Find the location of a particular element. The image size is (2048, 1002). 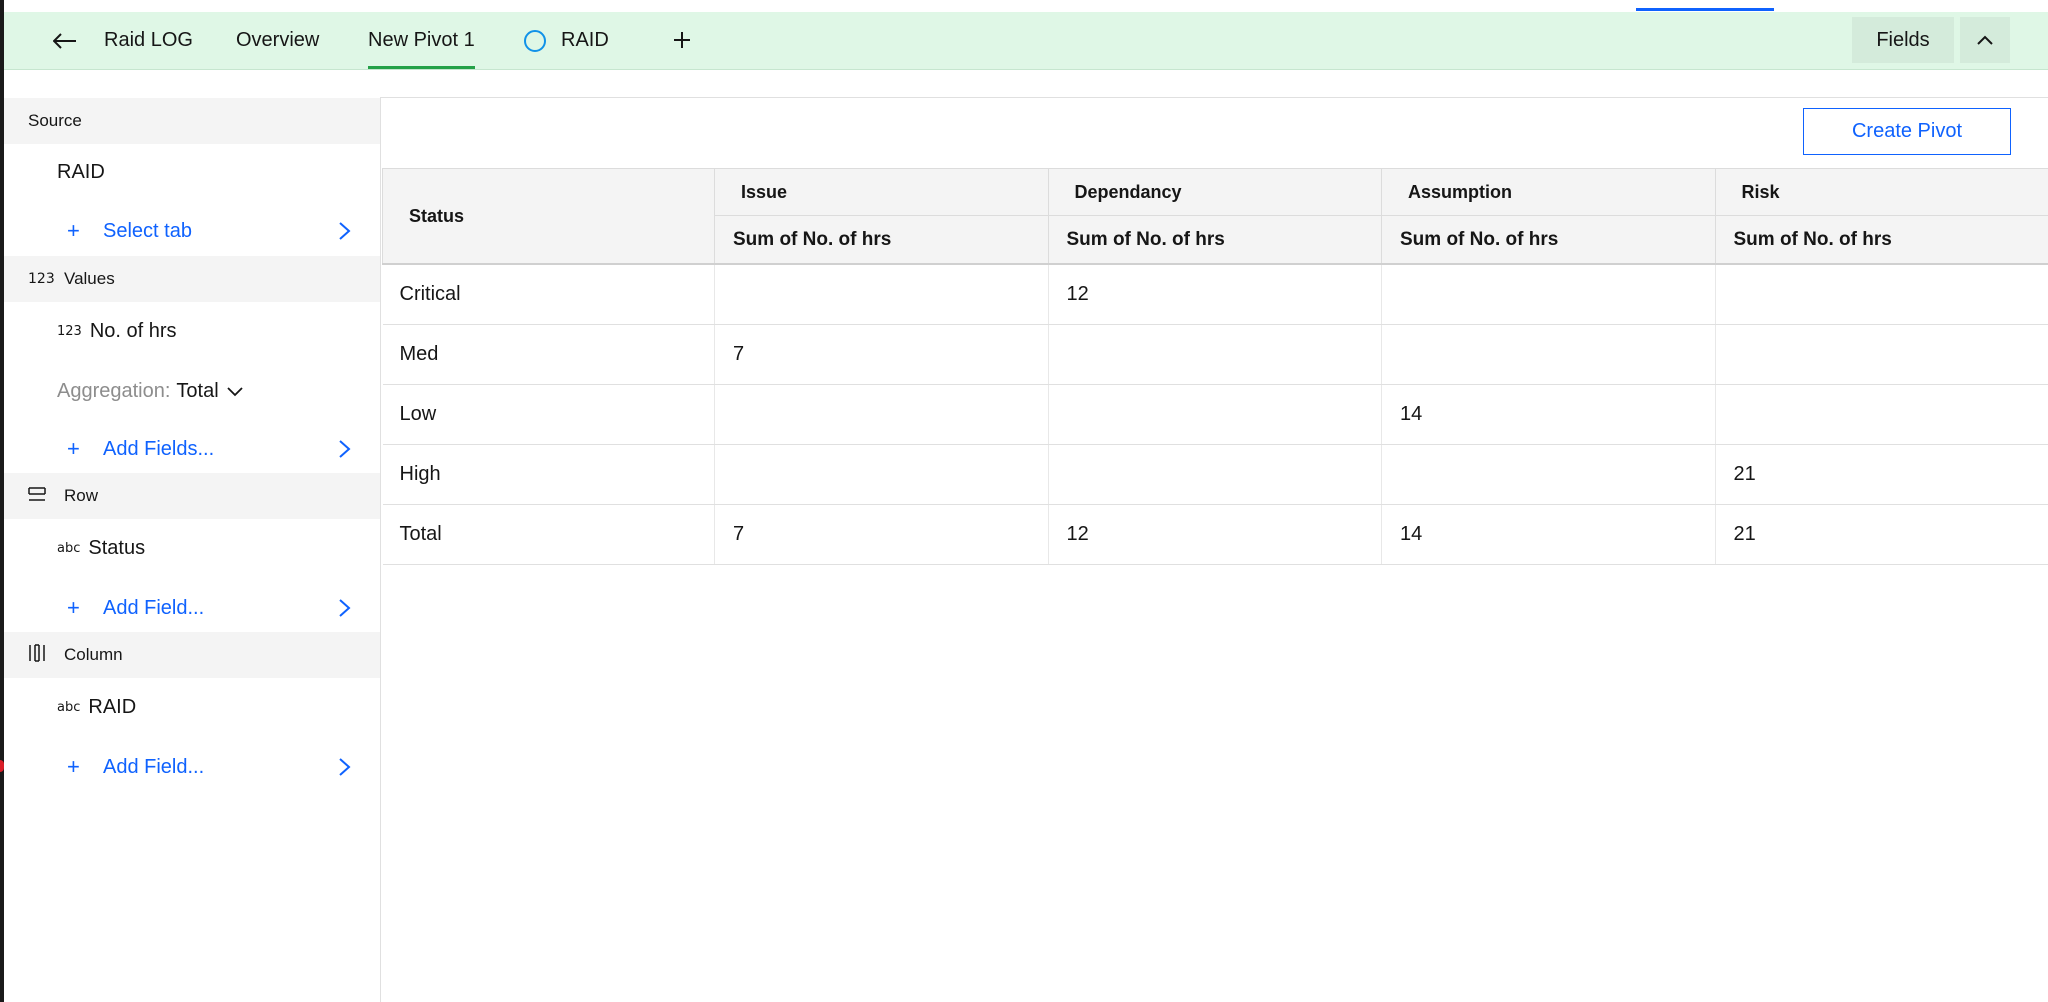

values-field: 123 No. of hrs is located at coordinates (117, 331).